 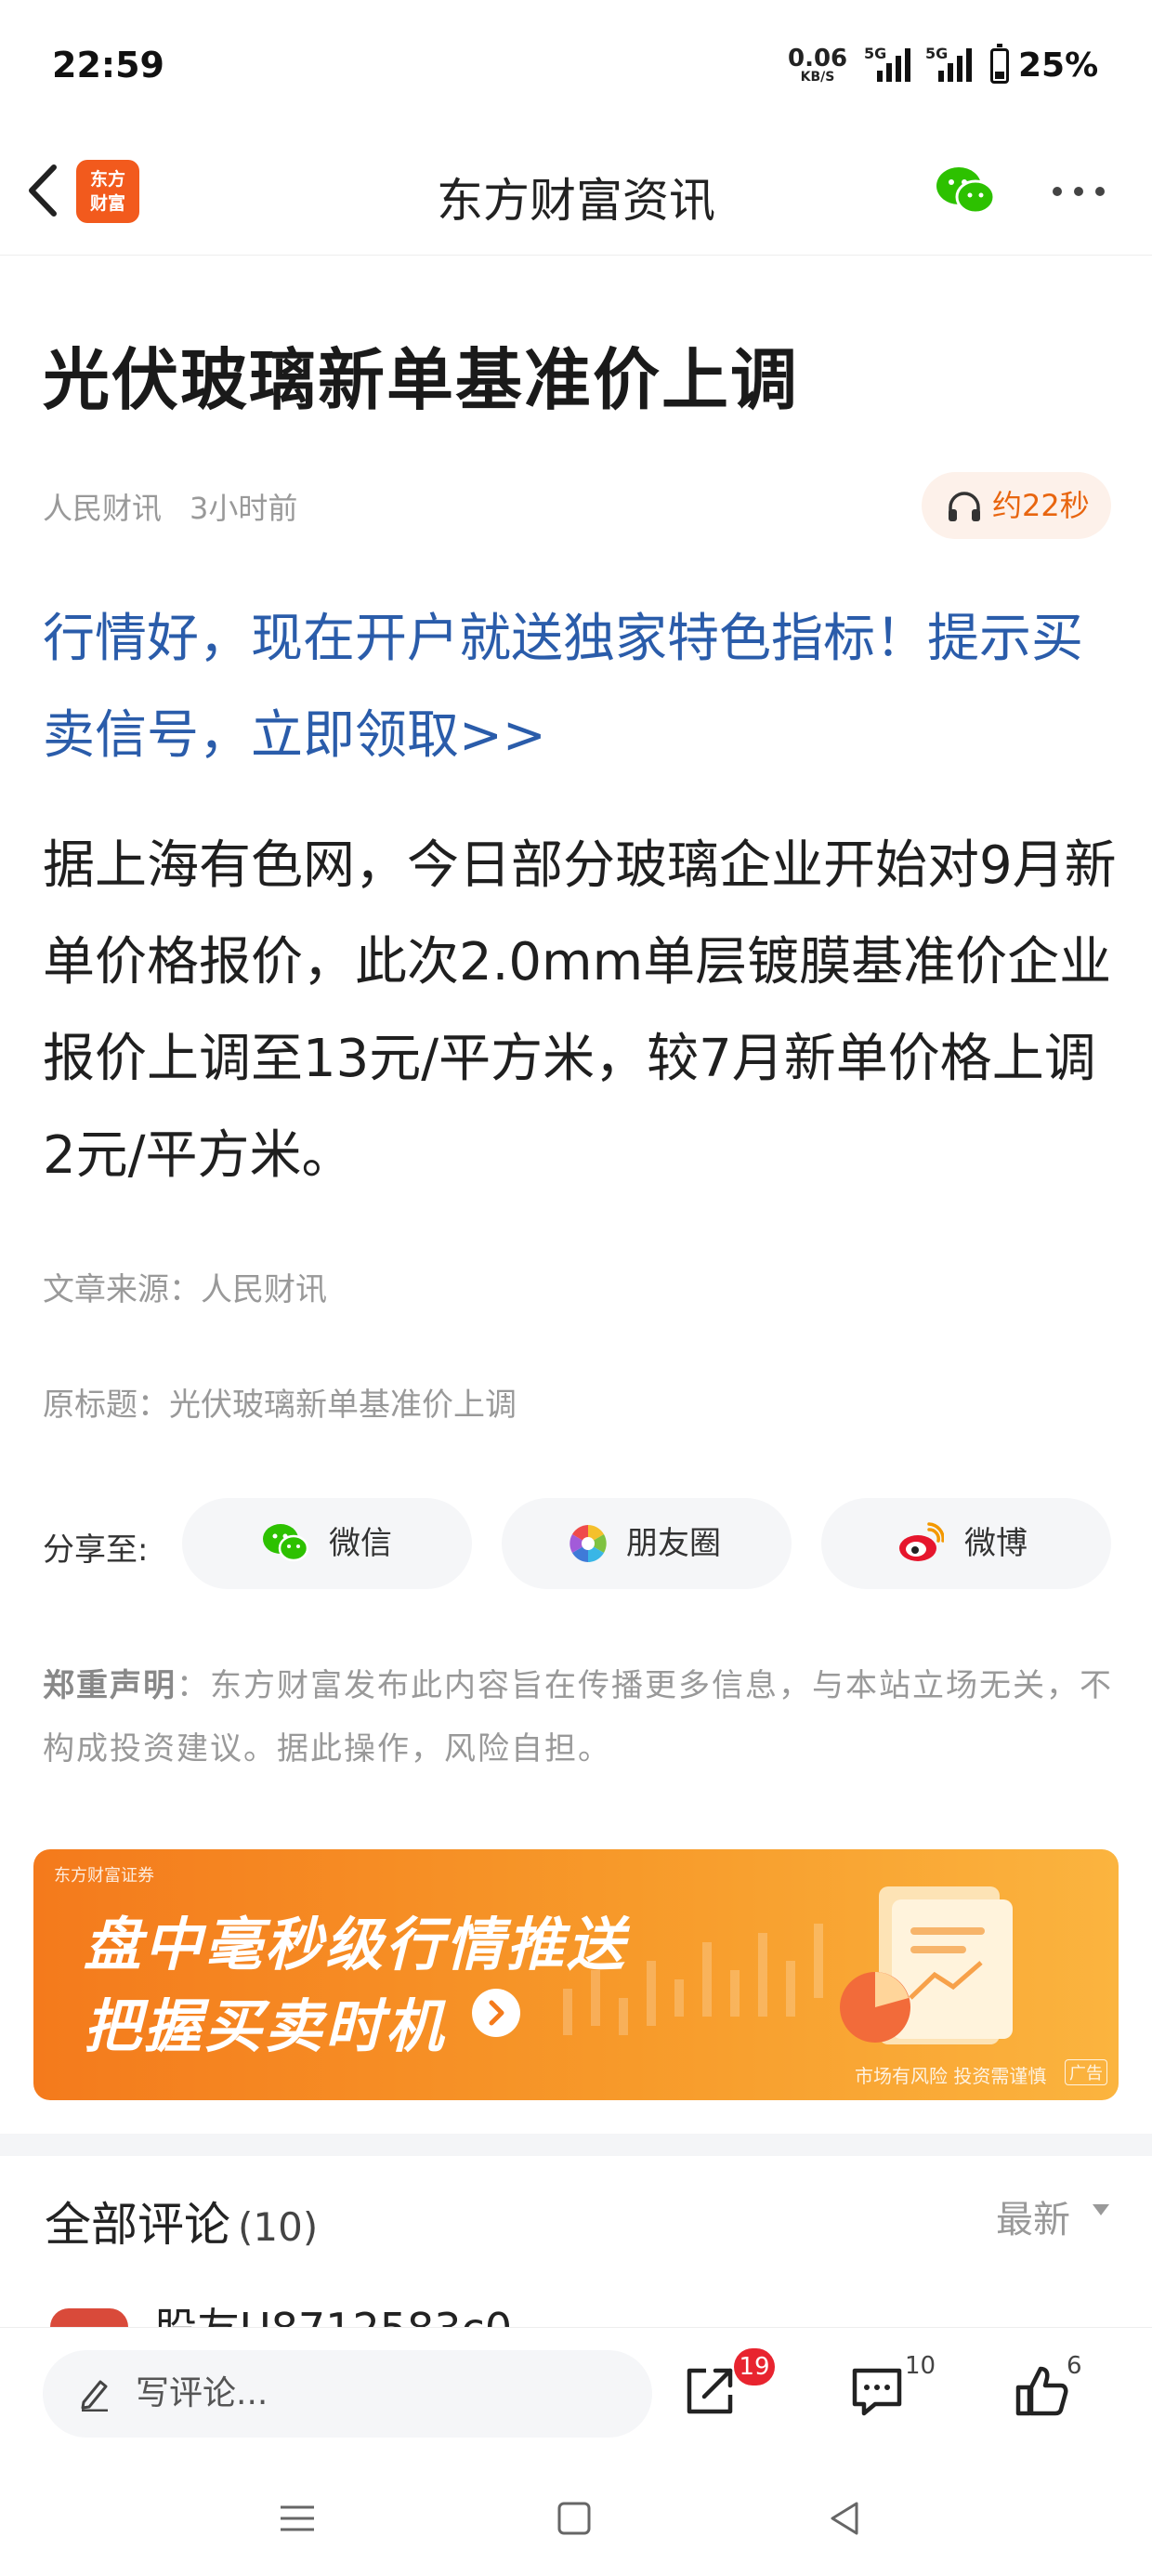 I want to click on comment-icon, so click(x=877, y=2391).